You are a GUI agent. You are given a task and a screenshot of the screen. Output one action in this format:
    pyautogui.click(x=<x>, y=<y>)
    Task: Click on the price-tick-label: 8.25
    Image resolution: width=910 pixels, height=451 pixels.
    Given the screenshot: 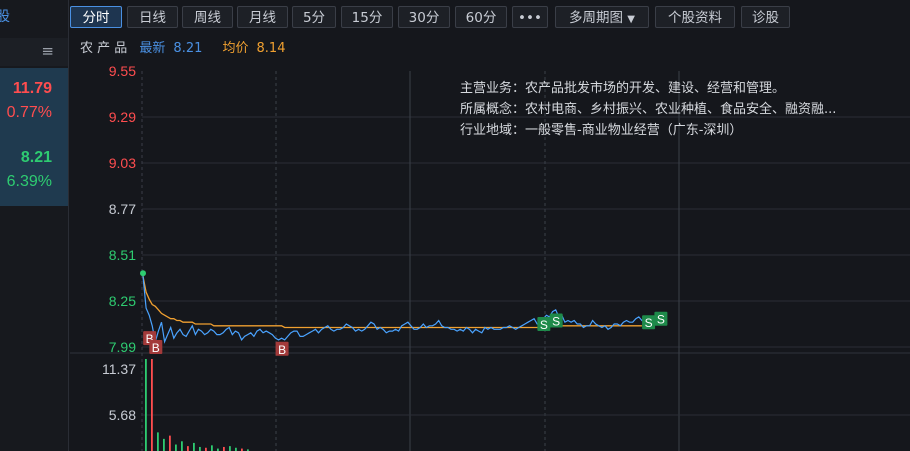 What is the action you would take?
    pyautogui.click(x=122, y=301)
    